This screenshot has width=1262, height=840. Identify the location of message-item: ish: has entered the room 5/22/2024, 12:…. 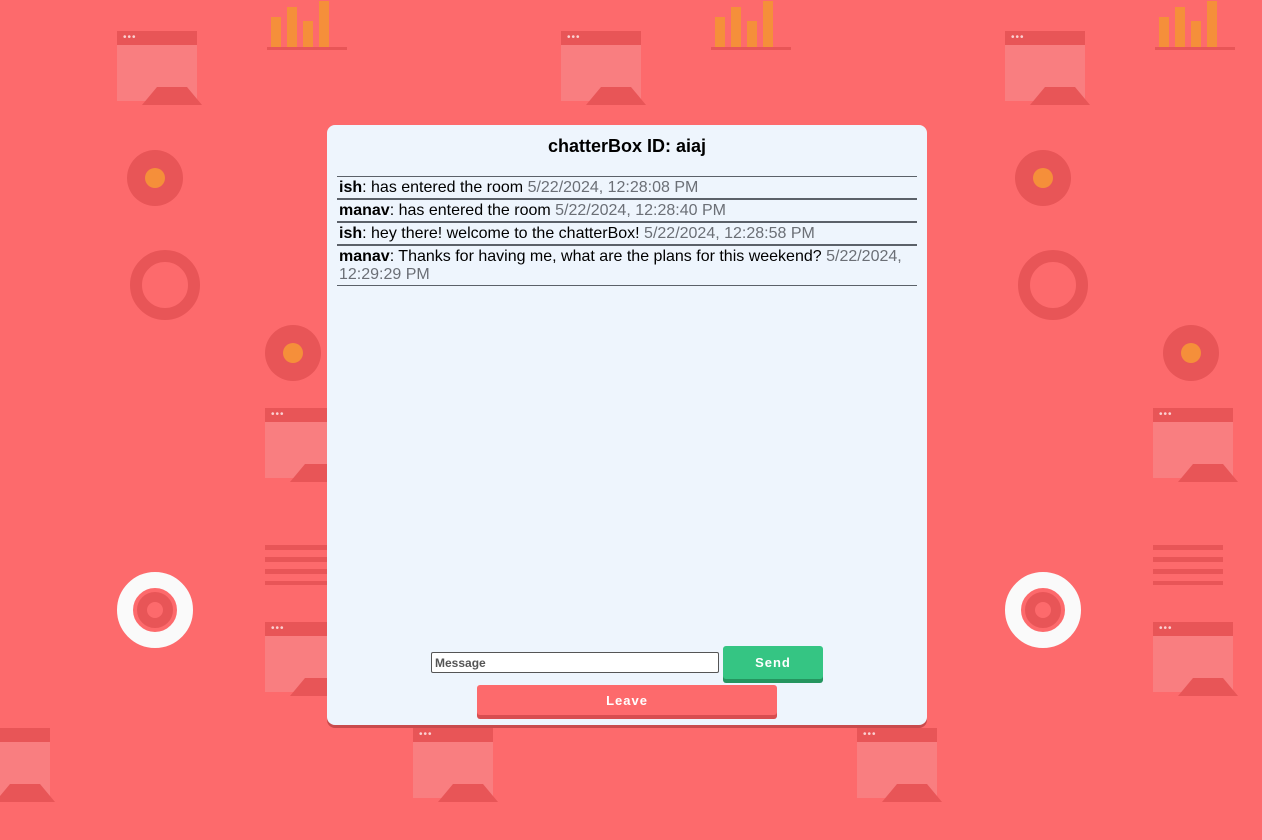
(627, 187).